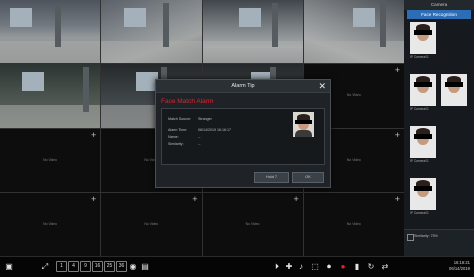 This screenshot has height=277, width=474. What do you see at coordinates (410, 237) in the screenshot?
I see `similarity-checkbox` at bounding box center [410, 237].